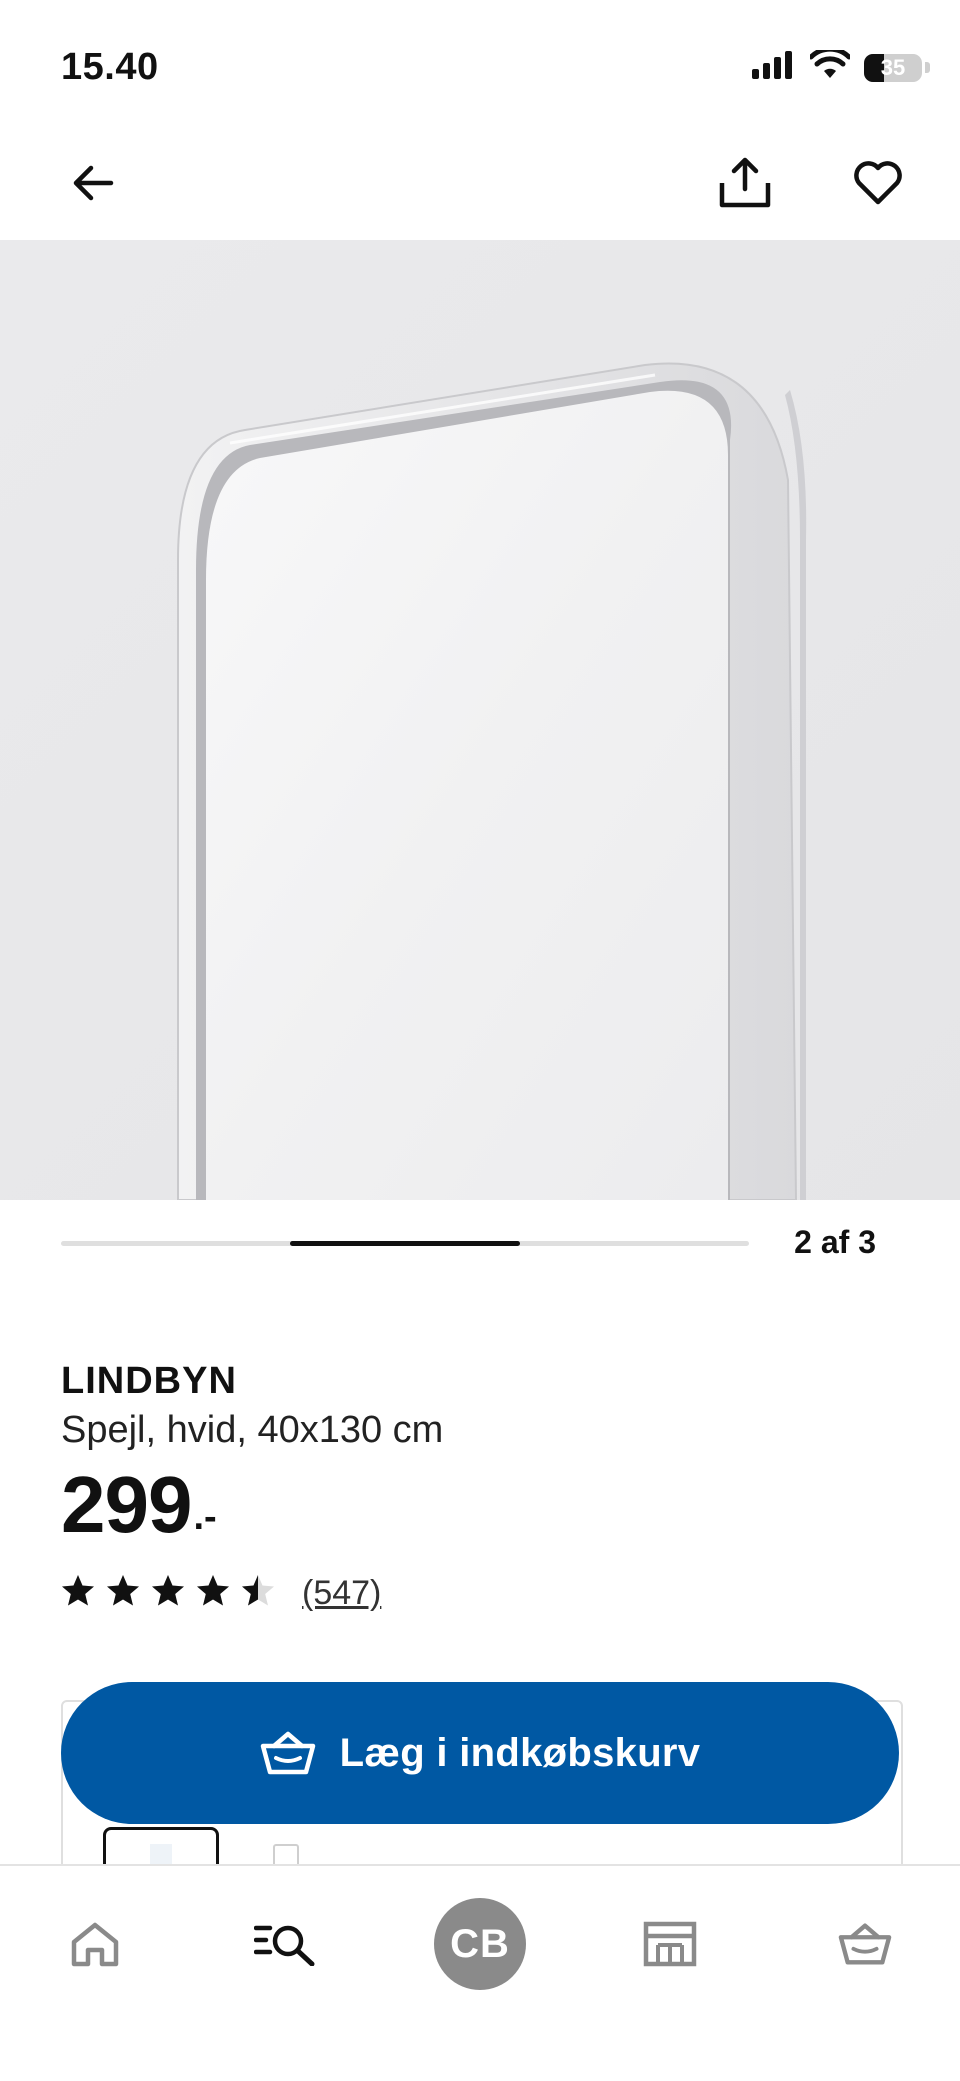  I want to click on tab-home, so click(95, 1944).